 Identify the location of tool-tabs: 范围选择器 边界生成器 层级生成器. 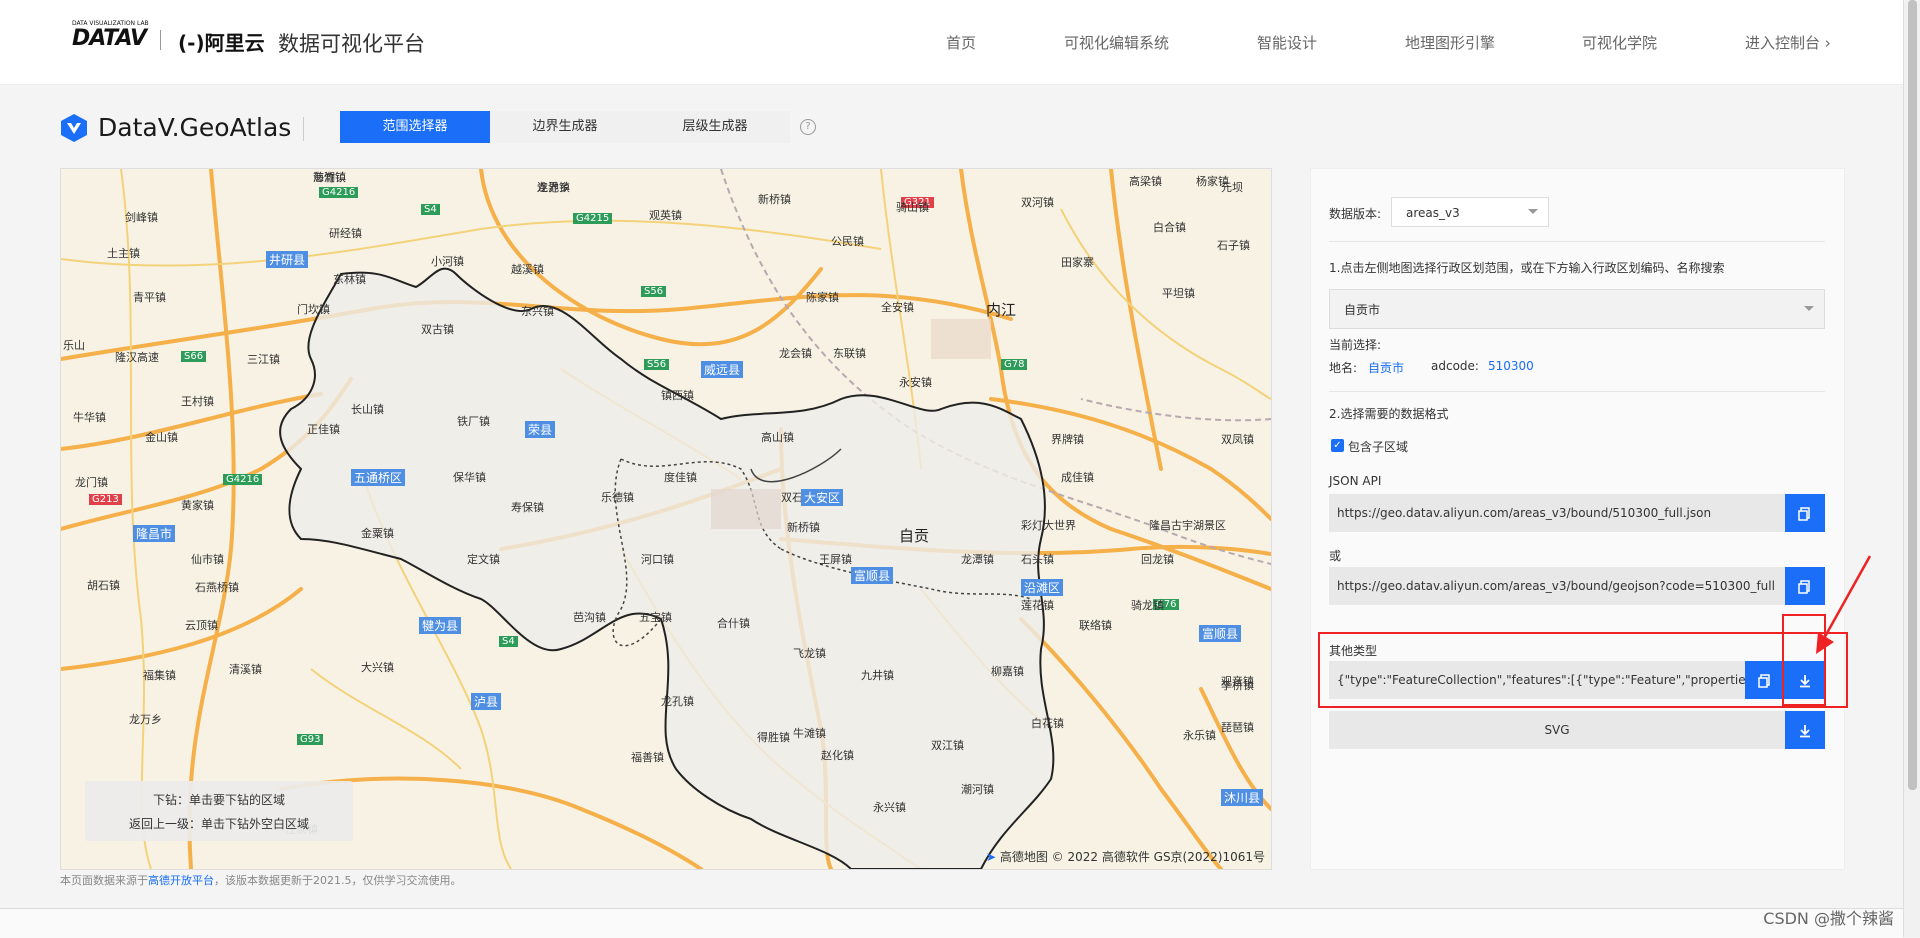
(565, 127).